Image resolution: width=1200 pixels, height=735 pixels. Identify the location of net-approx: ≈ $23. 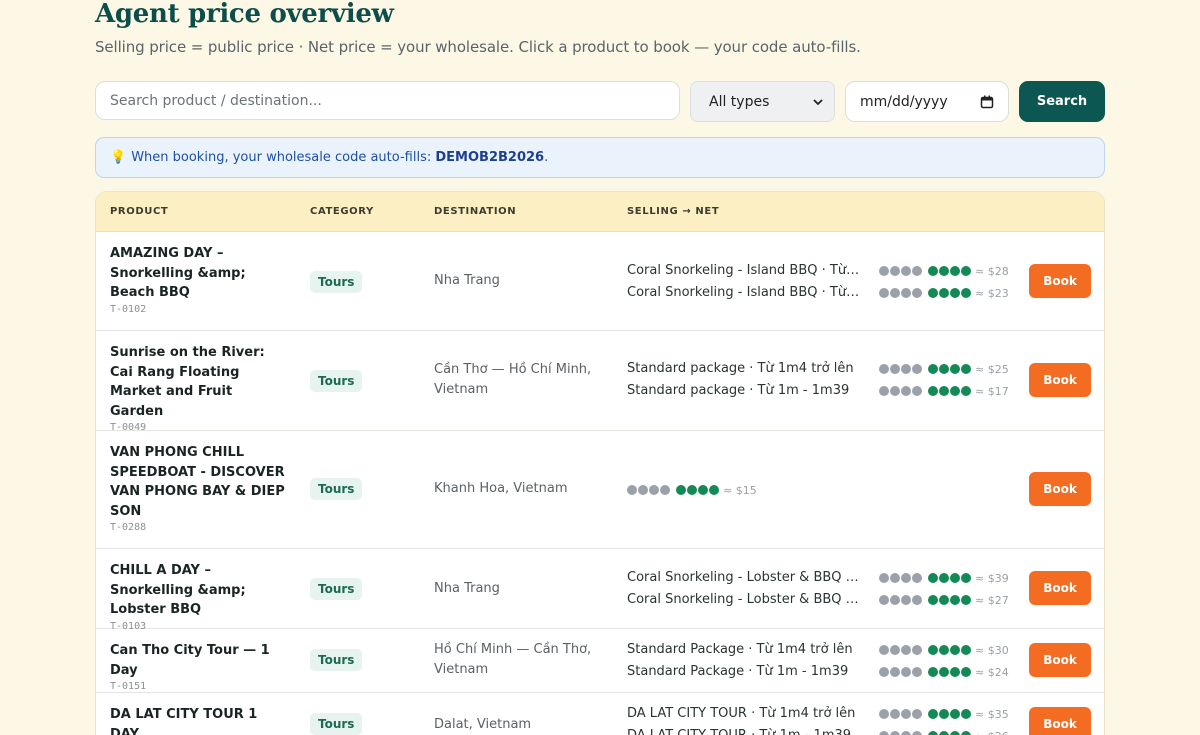
(992, 293).